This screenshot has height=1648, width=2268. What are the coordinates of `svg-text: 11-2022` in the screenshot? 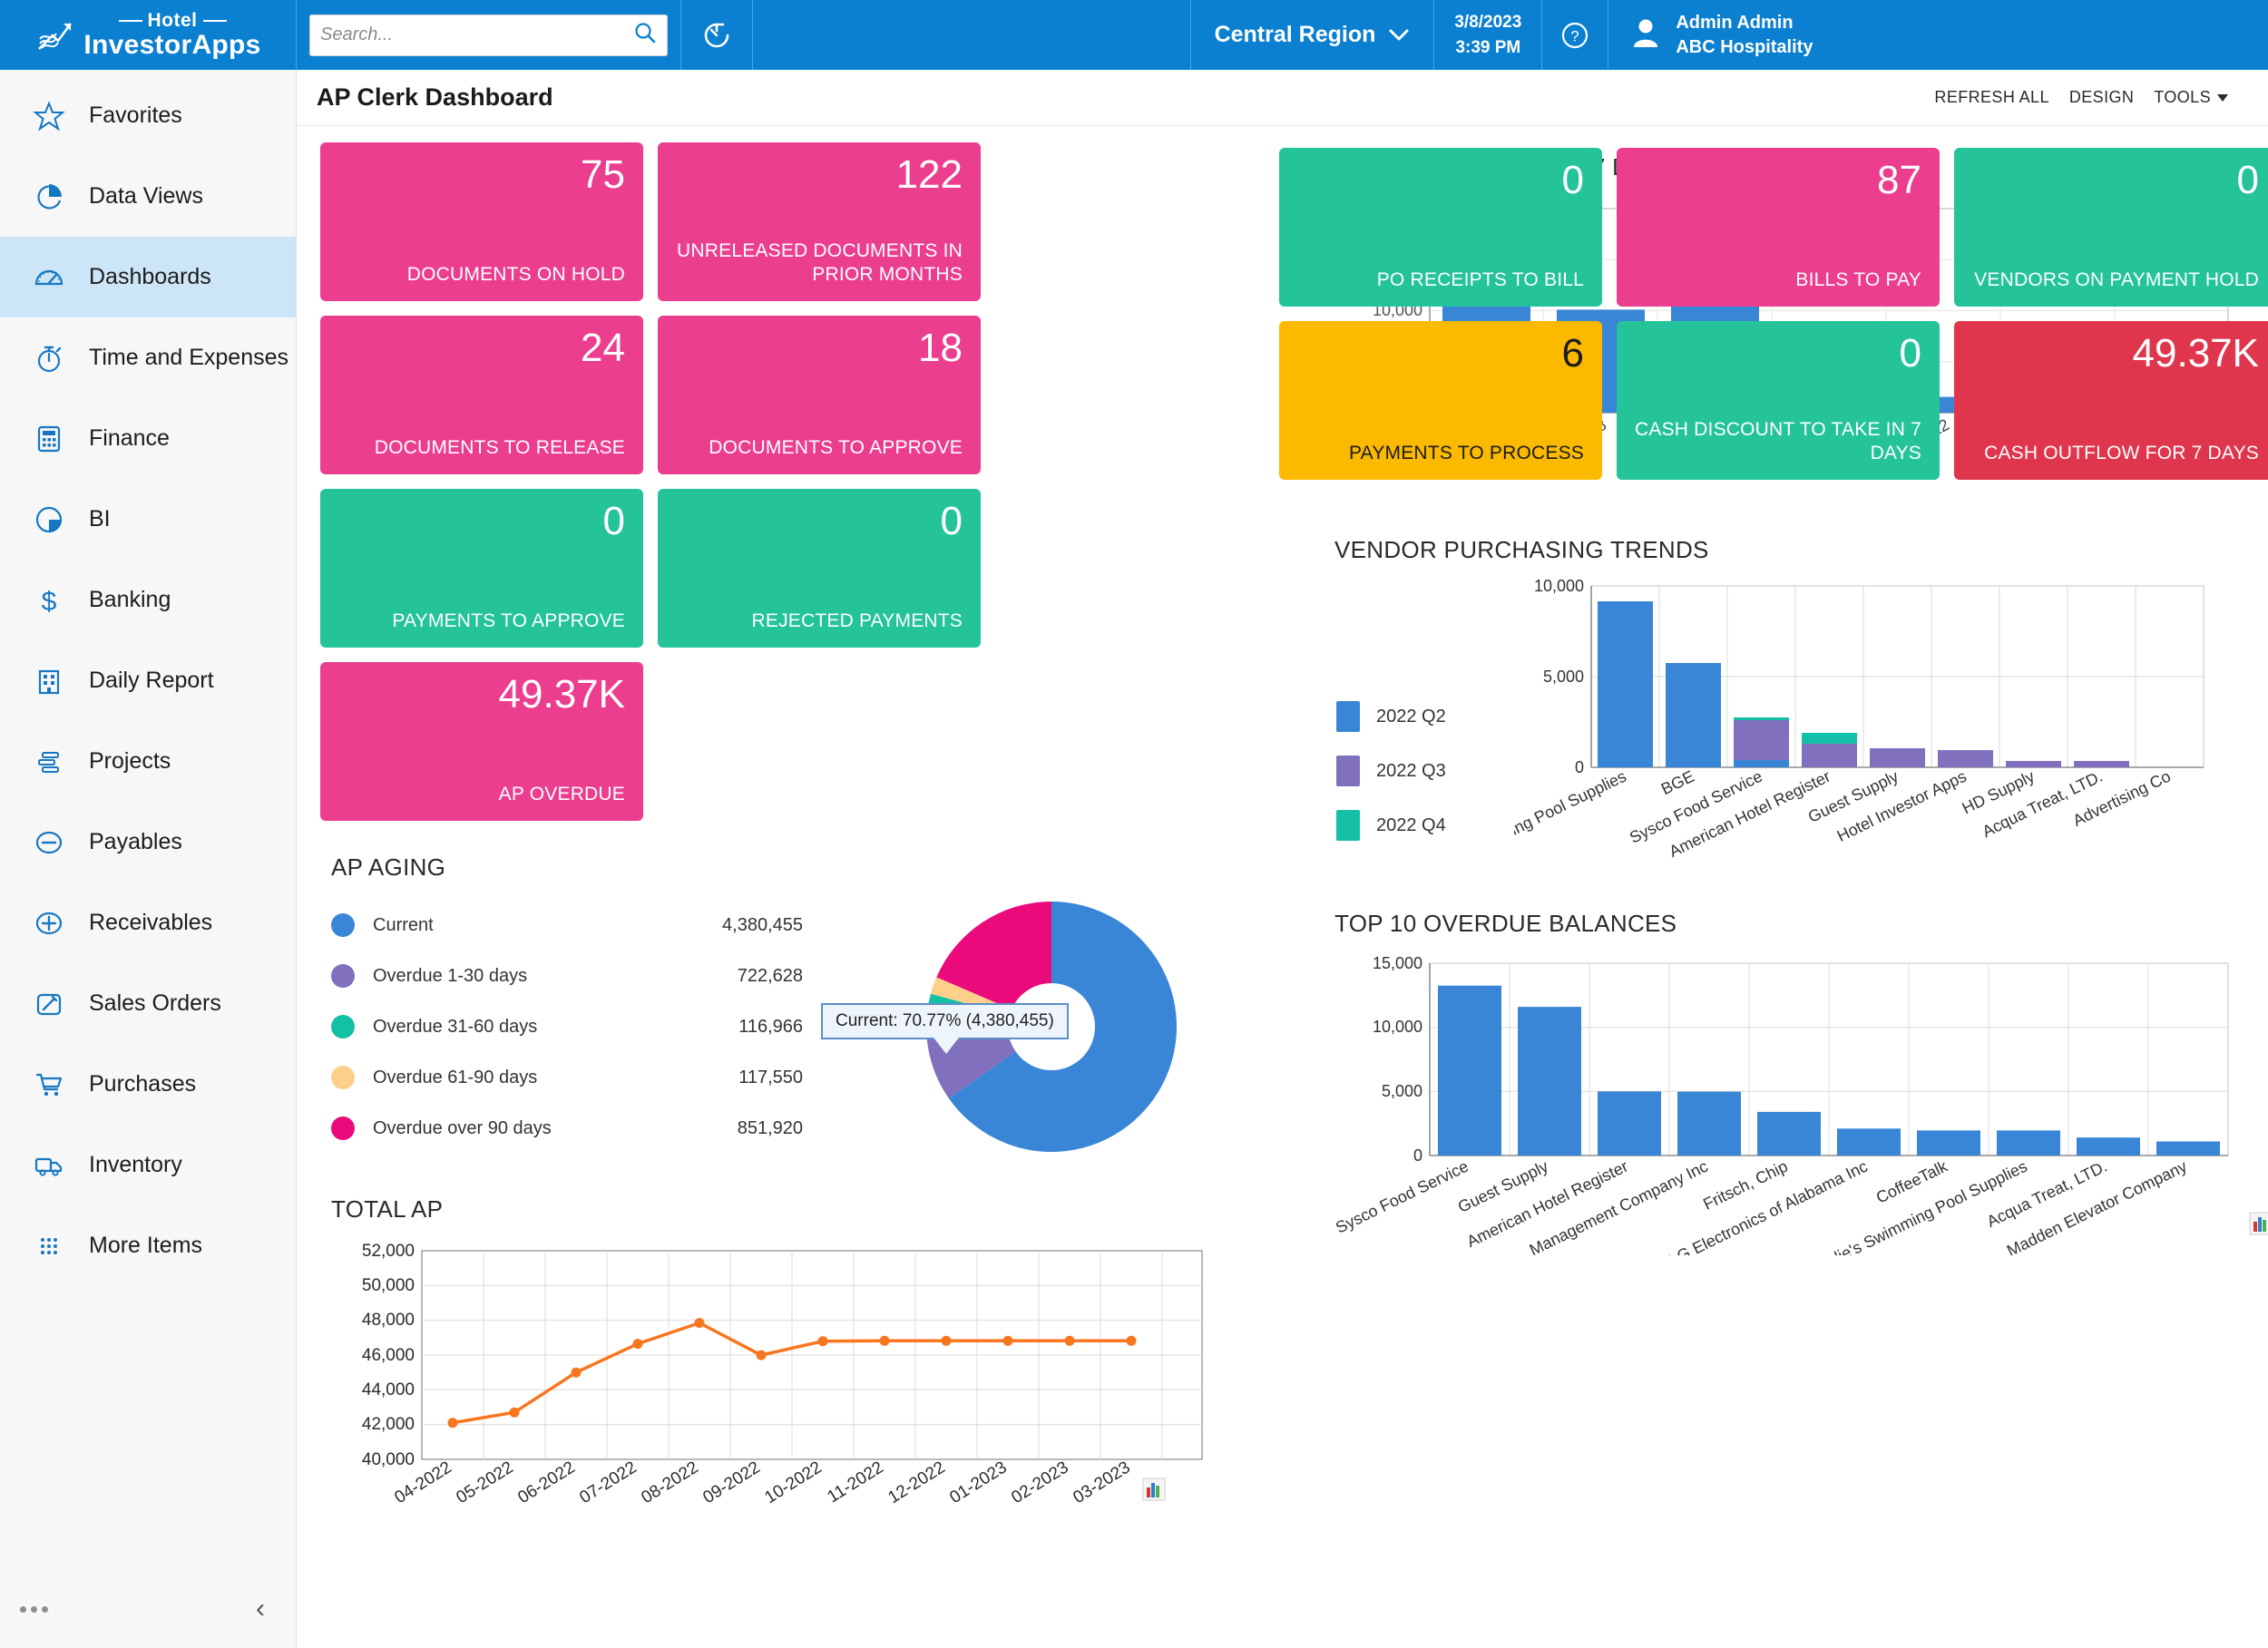 It's located at (856, 1482).